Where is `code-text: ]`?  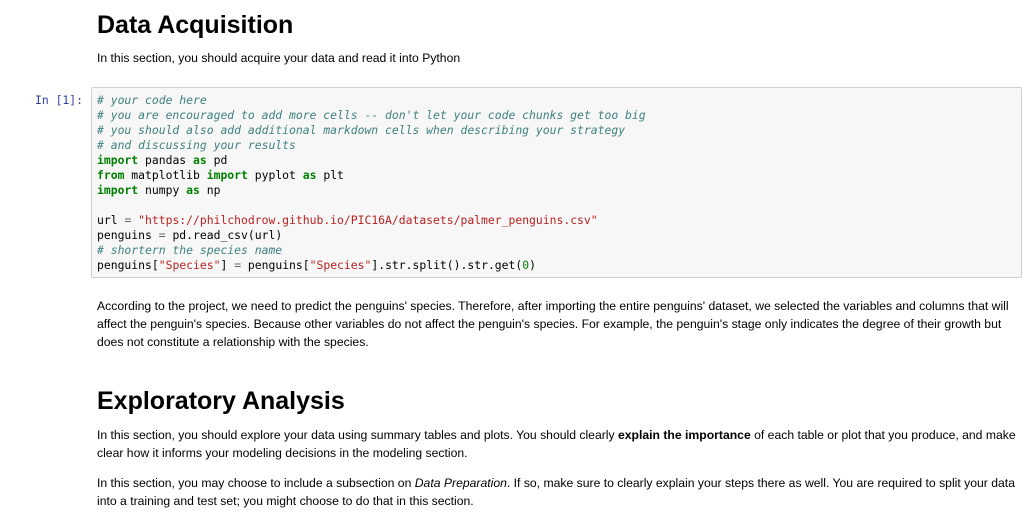
code-text: ] is located at coordinates (227, 265).